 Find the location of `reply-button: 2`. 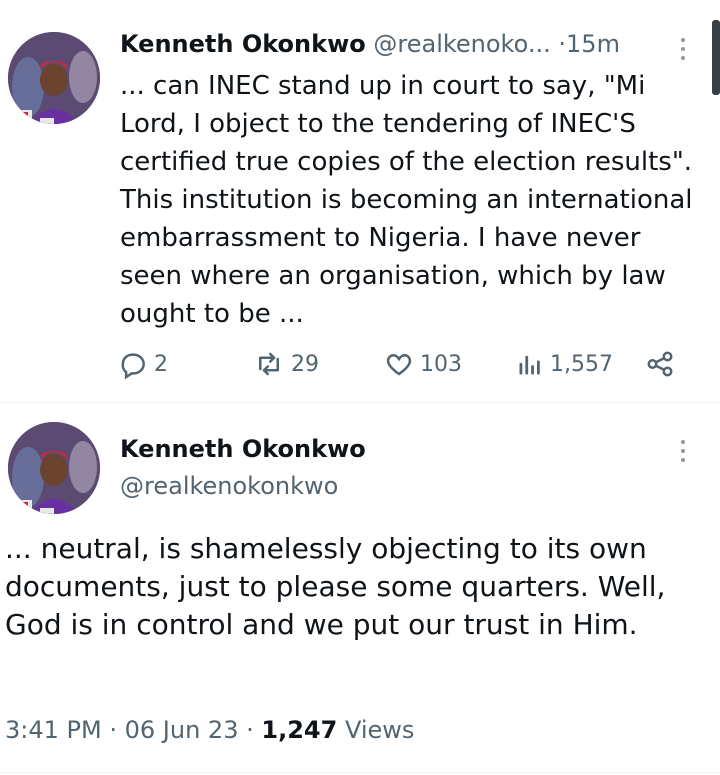

reply-button: 2 is located at coordinates (143, 364).